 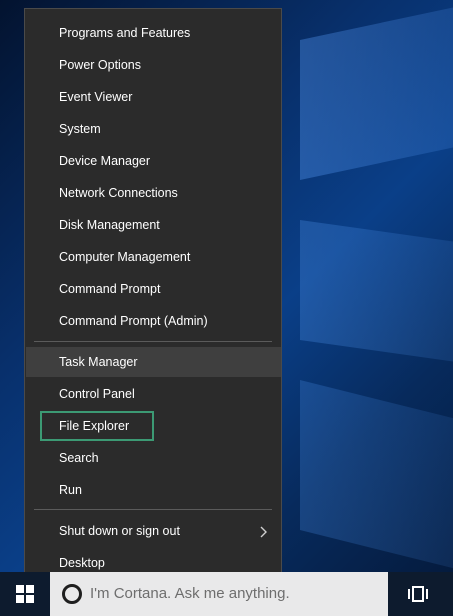 I want to click on menu-item-command-prompt: Command Prompt, so click(x=153, y=289).